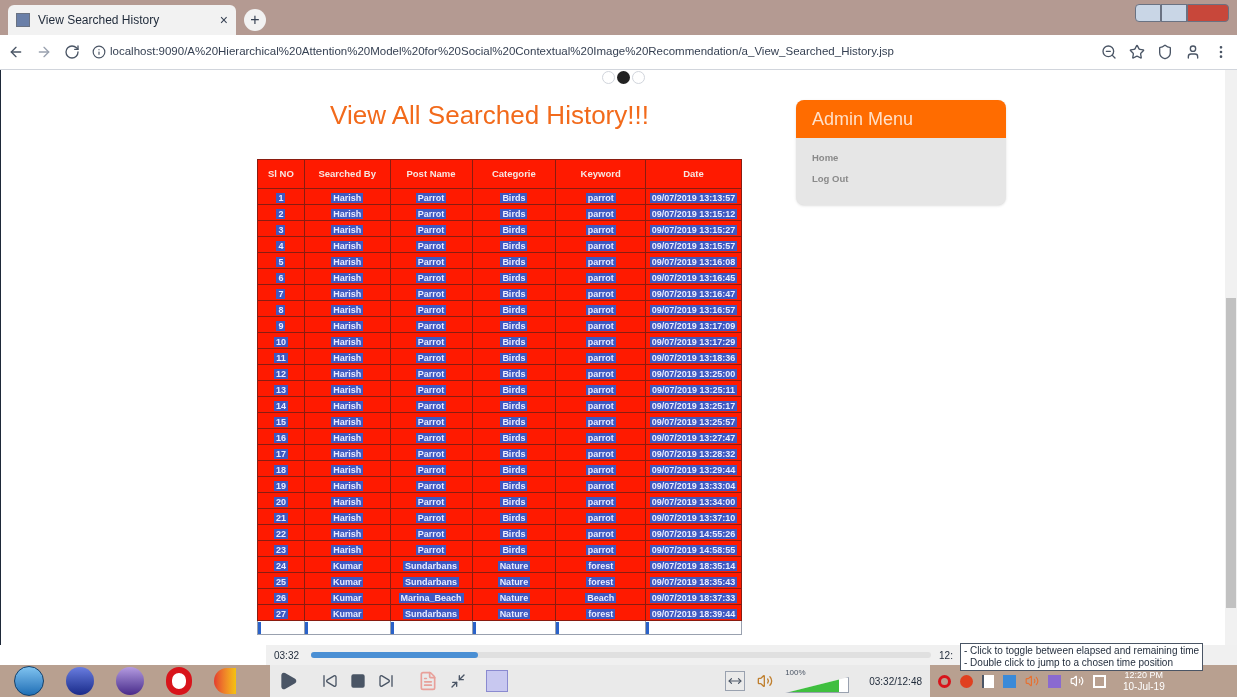 This screenshot has height=697, width=1237. Describe the element at coordinates (621, 655) in the screenshot. I see `seek-track` at that location.